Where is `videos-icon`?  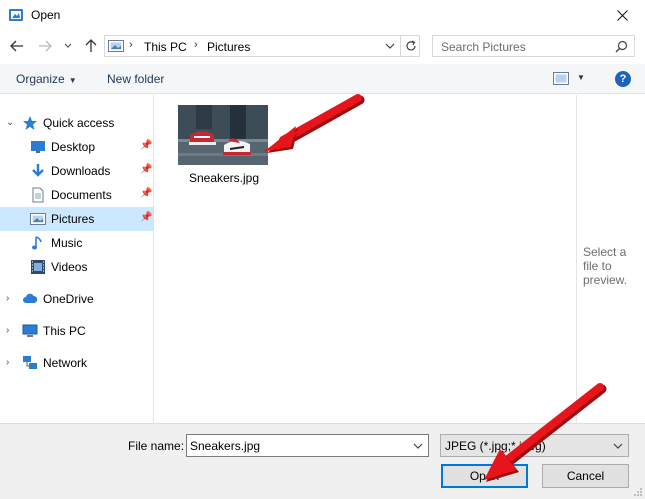
videos-icon is located at coordinates (38, 267).